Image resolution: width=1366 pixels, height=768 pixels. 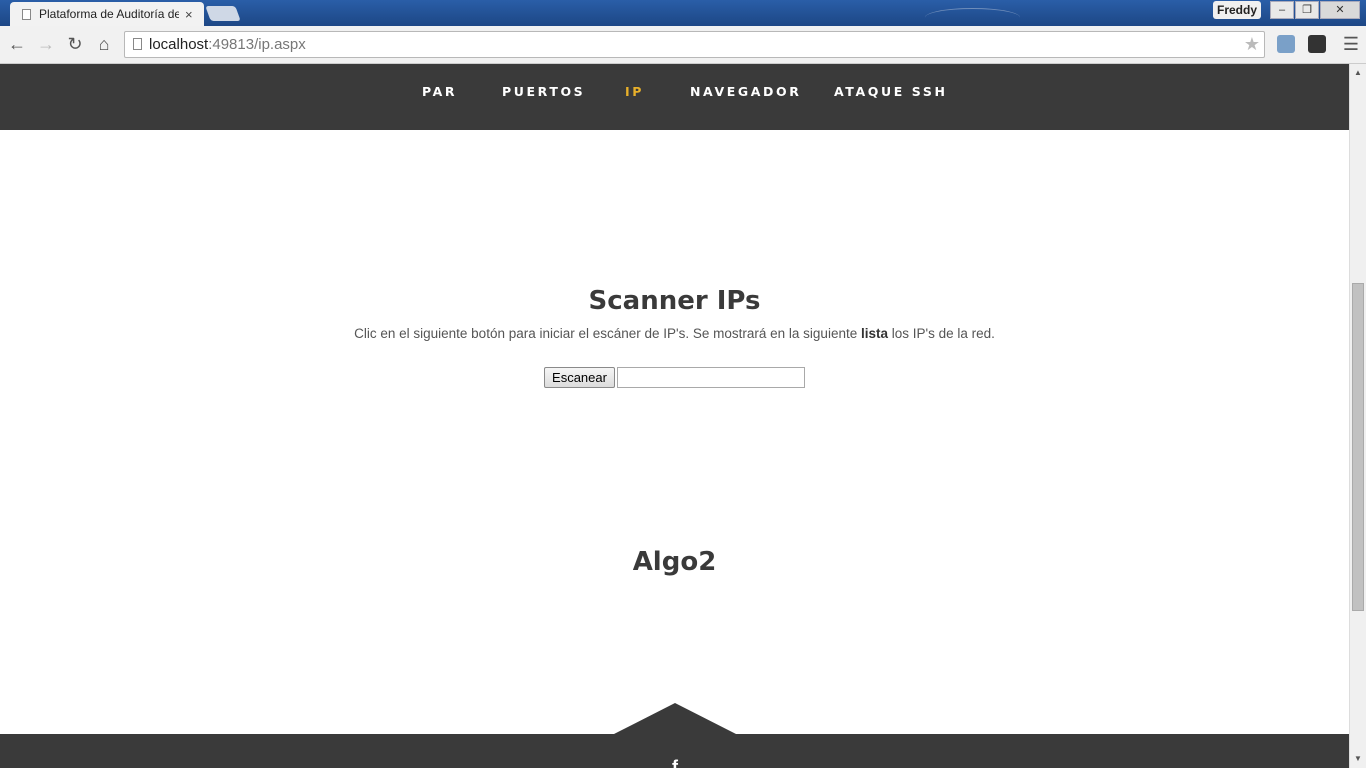 I want to click on tab-title: Plataforma de Auditoría de, so click(x=109, y=14).